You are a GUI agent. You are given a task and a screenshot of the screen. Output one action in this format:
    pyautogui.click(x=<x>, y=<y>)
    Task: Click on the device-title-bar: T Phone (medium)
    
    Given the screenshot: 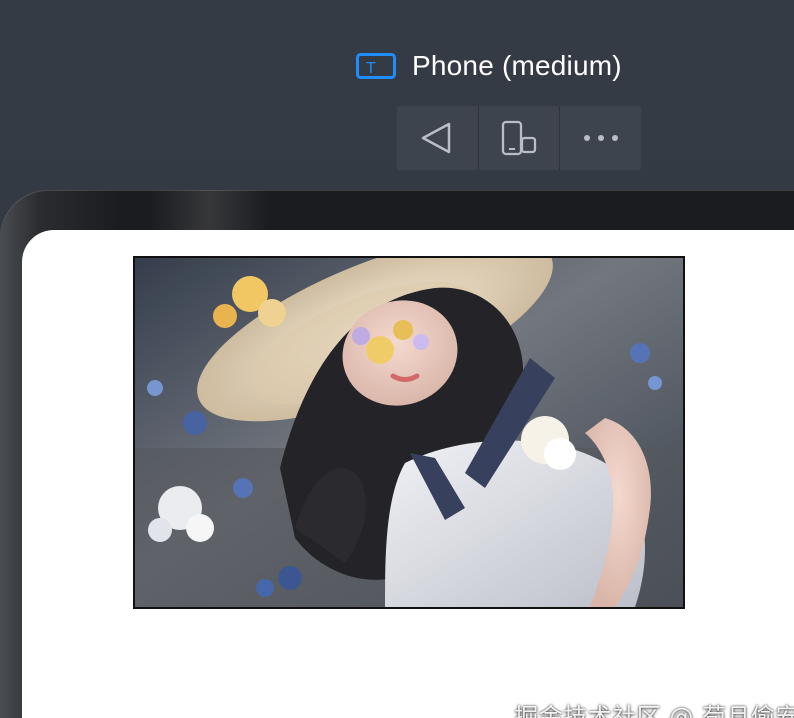 What is the action you would take?
    pyautogui.click(x=489, y=66)
    